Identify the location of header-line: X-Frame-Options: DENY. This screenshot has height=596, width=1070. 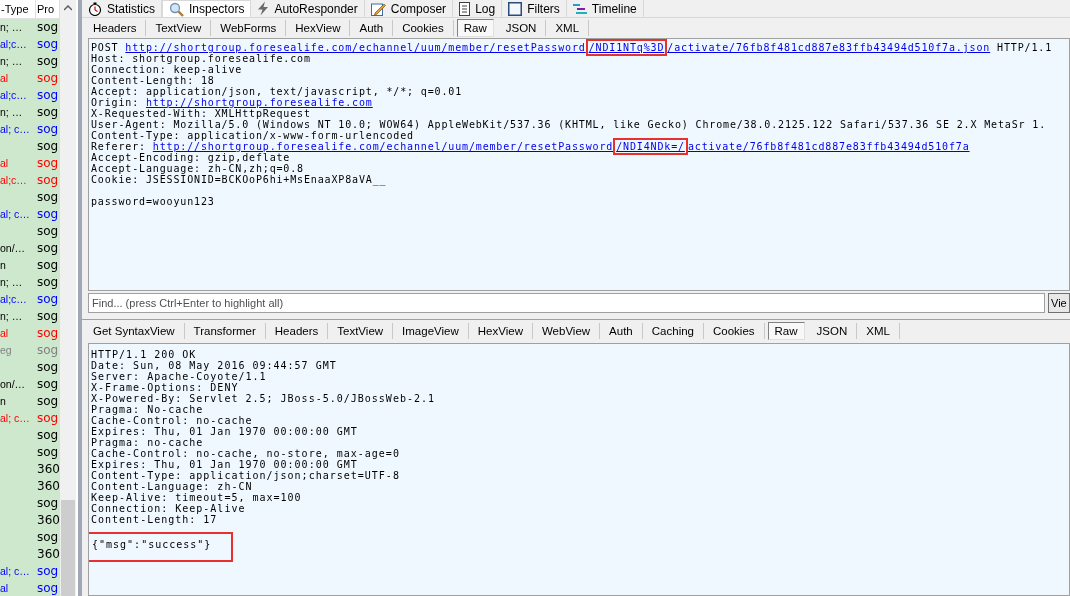
(165, 387).